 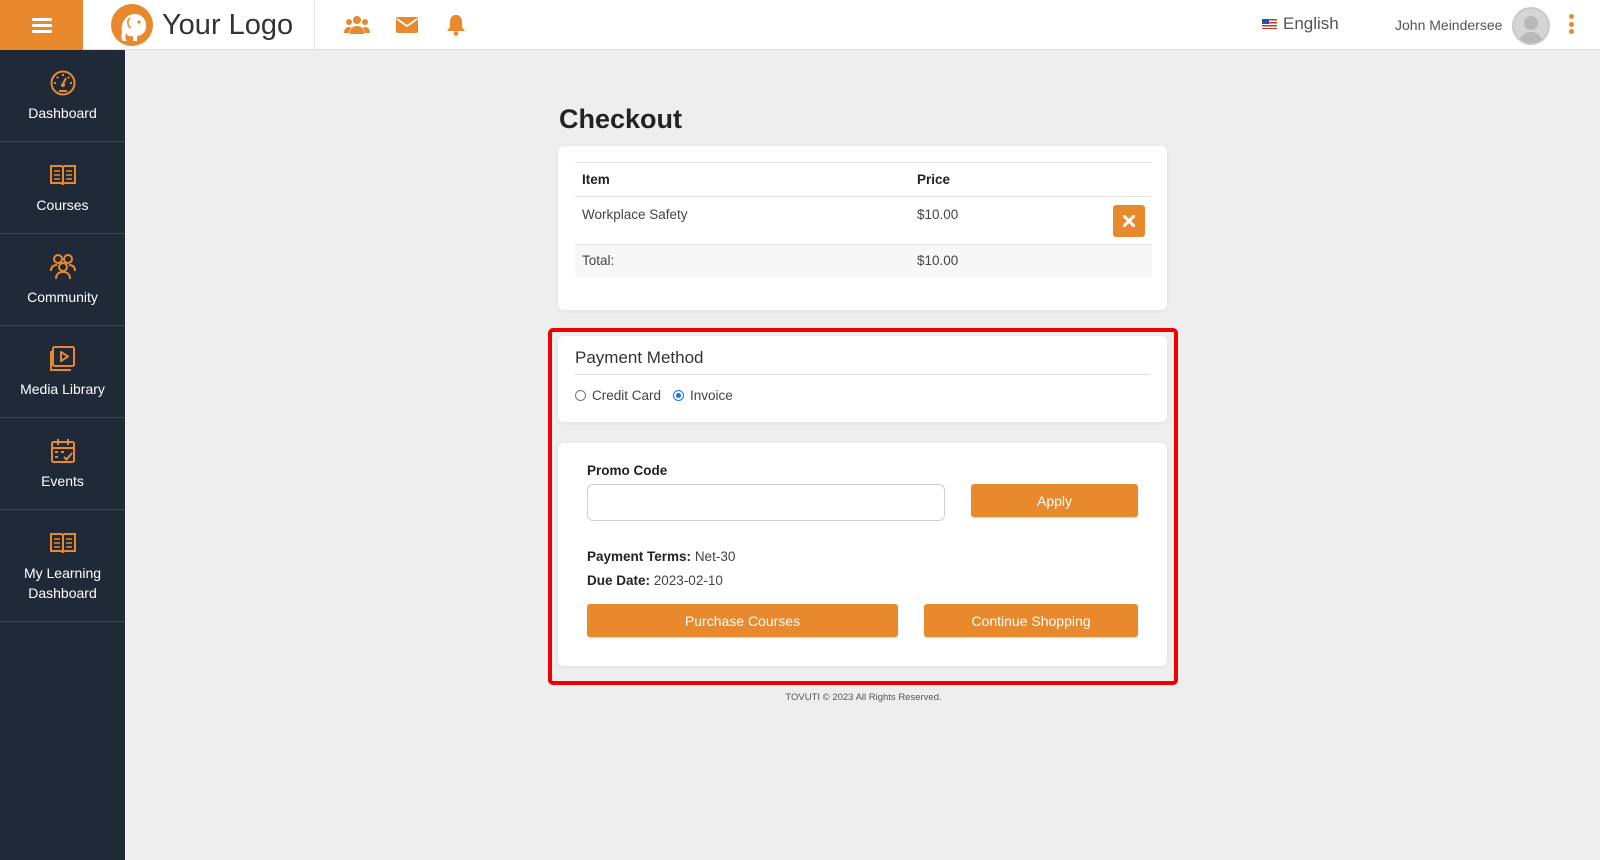 I want to click on groups-icon, so click(x=357, y=25).